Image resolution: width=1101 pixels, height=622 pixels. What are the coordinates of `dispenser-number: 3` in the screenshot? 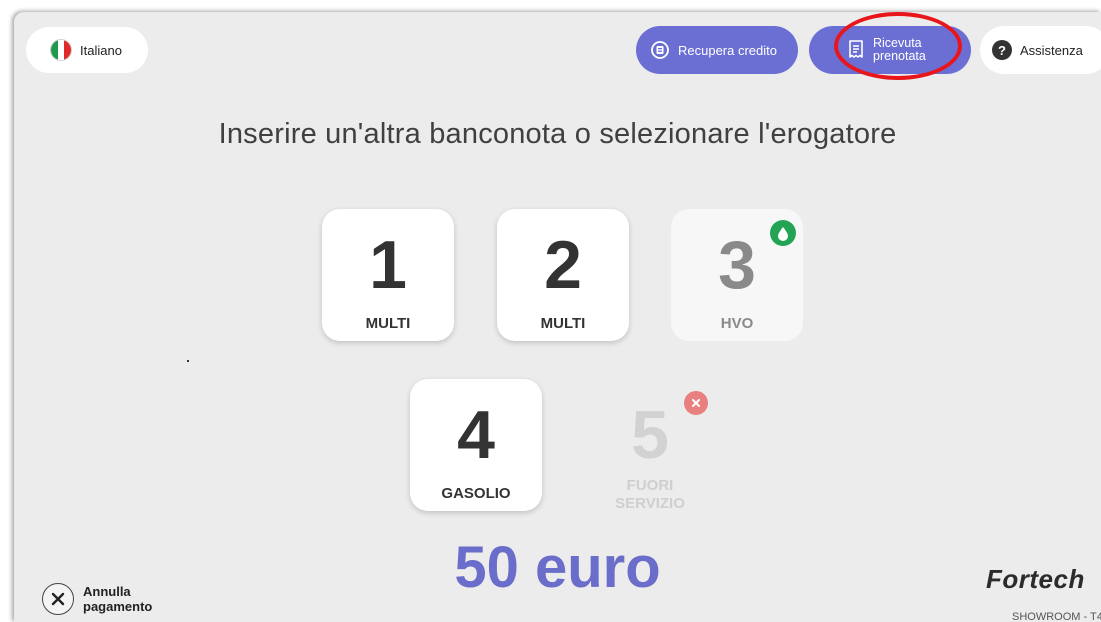 It's located at (737, 265).